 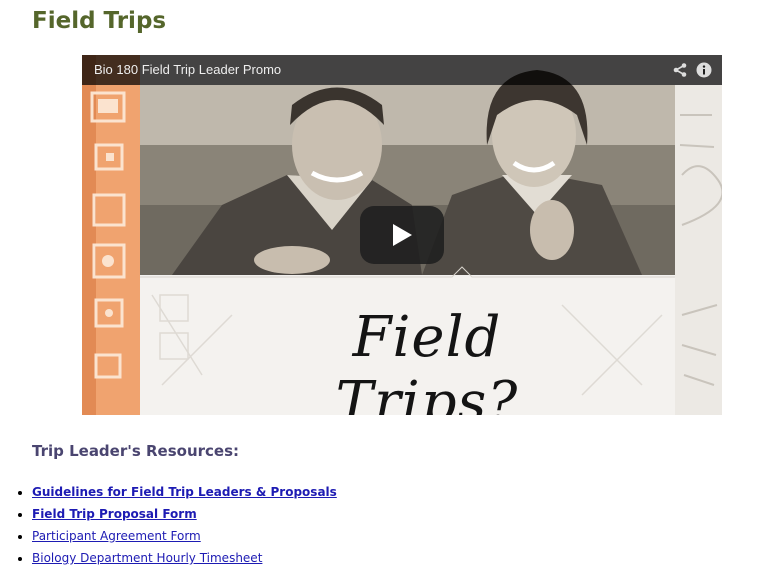 What do you see at coordinates (427, 360) in the screenshot?
I see `video-overlay-text: Field Trips?` at bounding box center [427, 360].